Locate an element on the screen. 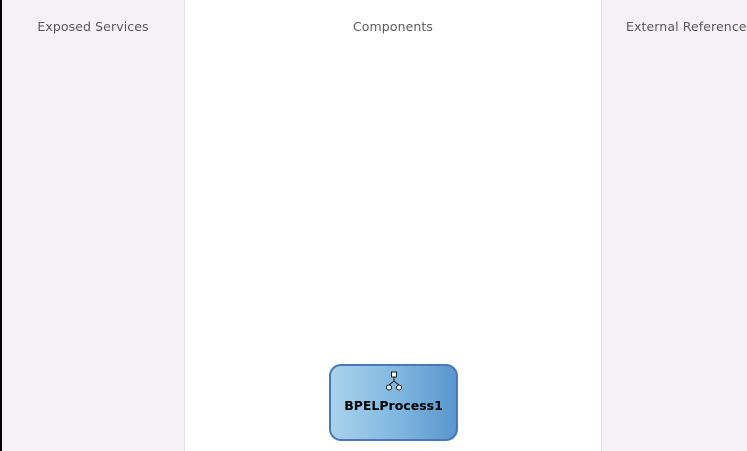  components-header: Components is located at coordinates (393, 26).